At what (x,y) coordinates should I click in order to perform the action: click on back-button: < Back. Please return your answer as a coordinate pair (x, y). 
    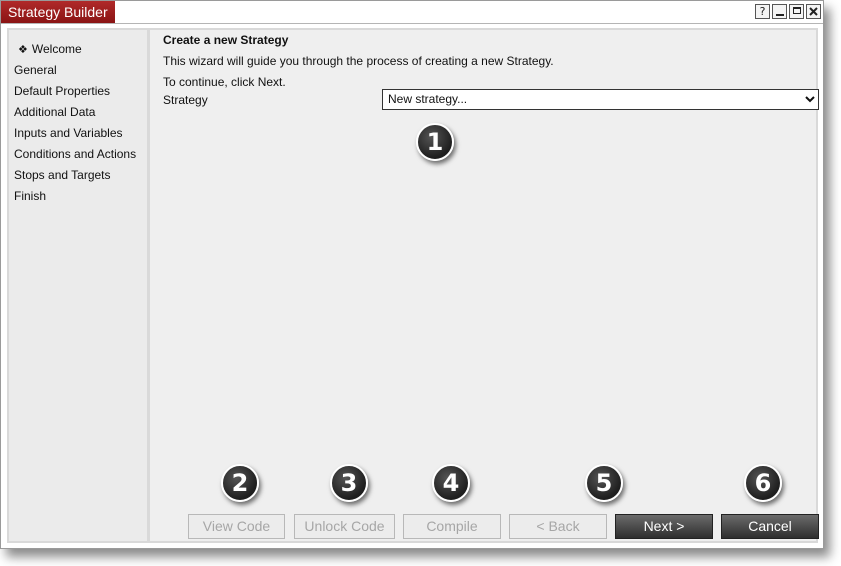
    Looking at the image, I should click on (558, 526).